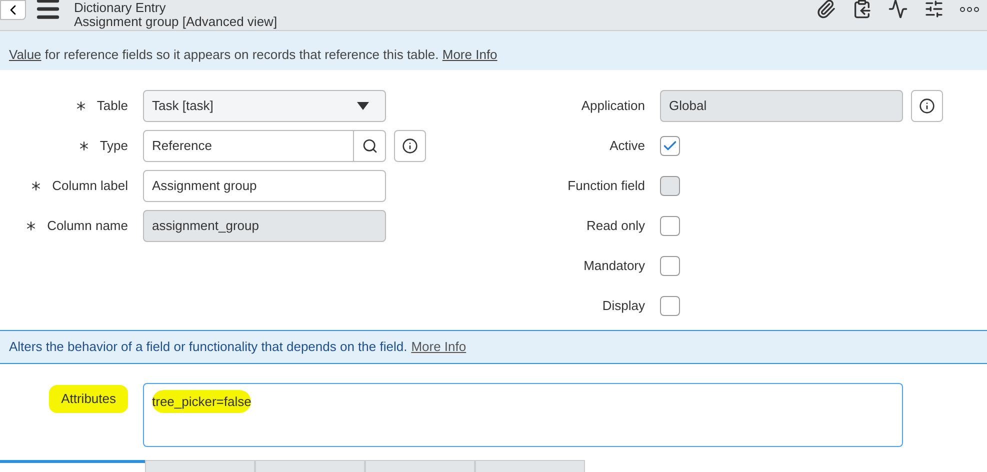 This screenshot has width=987, height=472. What do you see at coordinates (606, 186) in the screenshot?
I see `field-label: Function field` at bounding box center [606, 186].